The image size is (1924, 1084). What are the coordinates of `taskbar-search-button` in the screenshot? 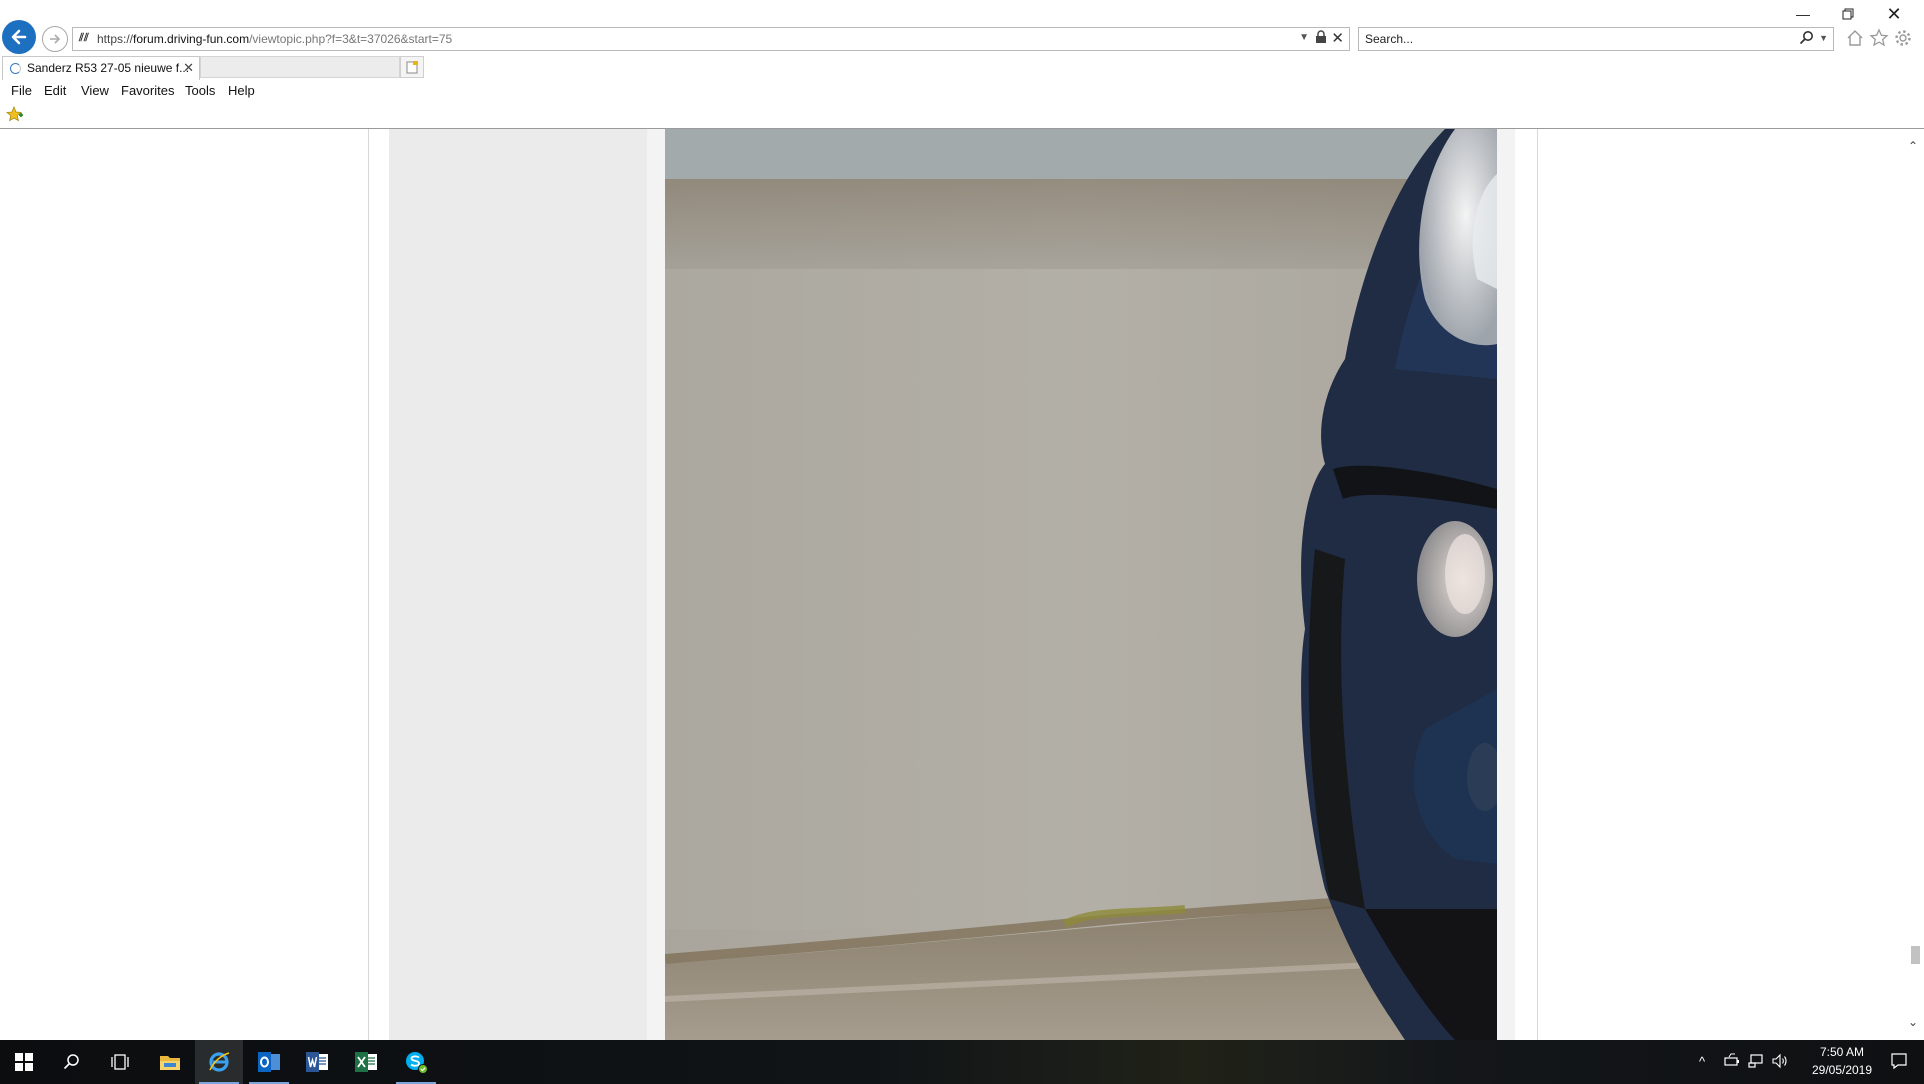 It's located at (72, 1062).